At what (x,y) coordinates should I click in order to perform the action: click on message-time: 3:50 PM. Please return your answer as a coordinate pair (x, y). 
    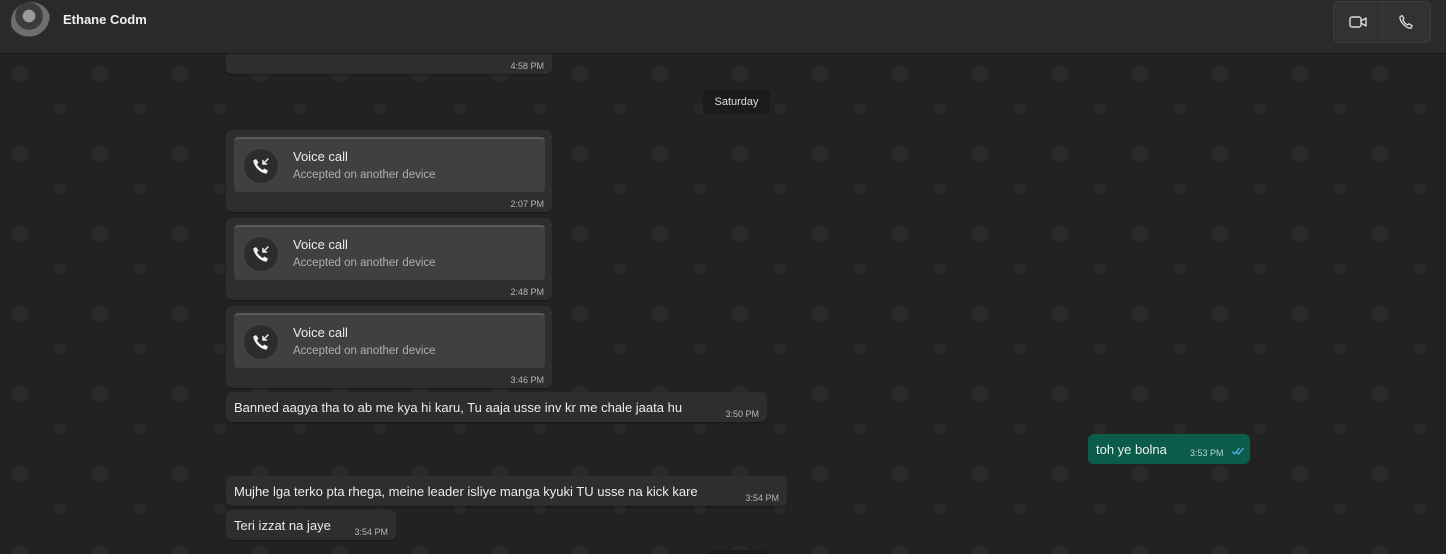
    Looking at the image, I should click on (742, 414).